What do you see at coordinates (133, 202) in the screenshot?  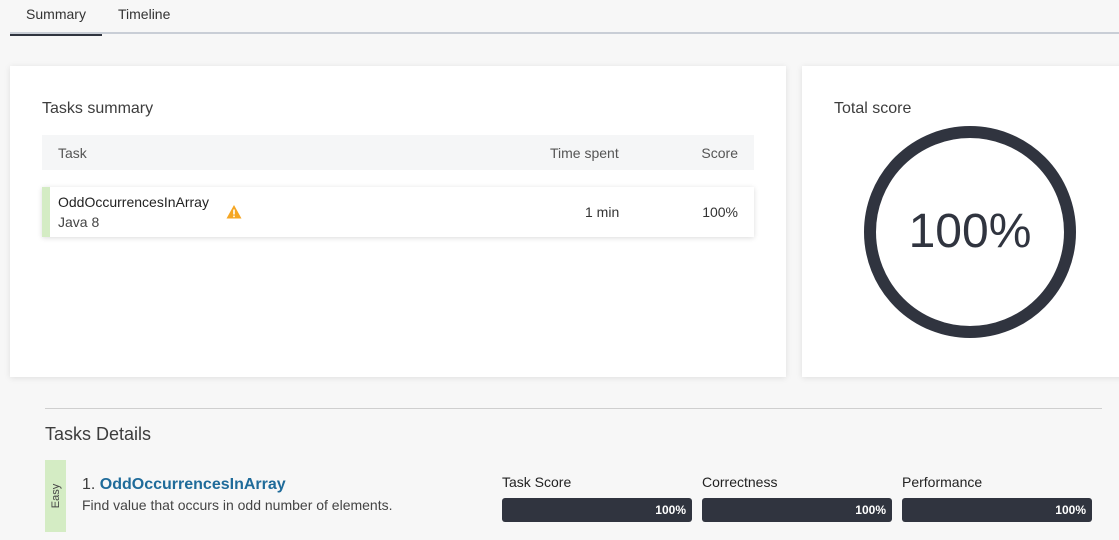 I see `task-name: OddOccurrencesInArray` at bounding box center [133, 202].